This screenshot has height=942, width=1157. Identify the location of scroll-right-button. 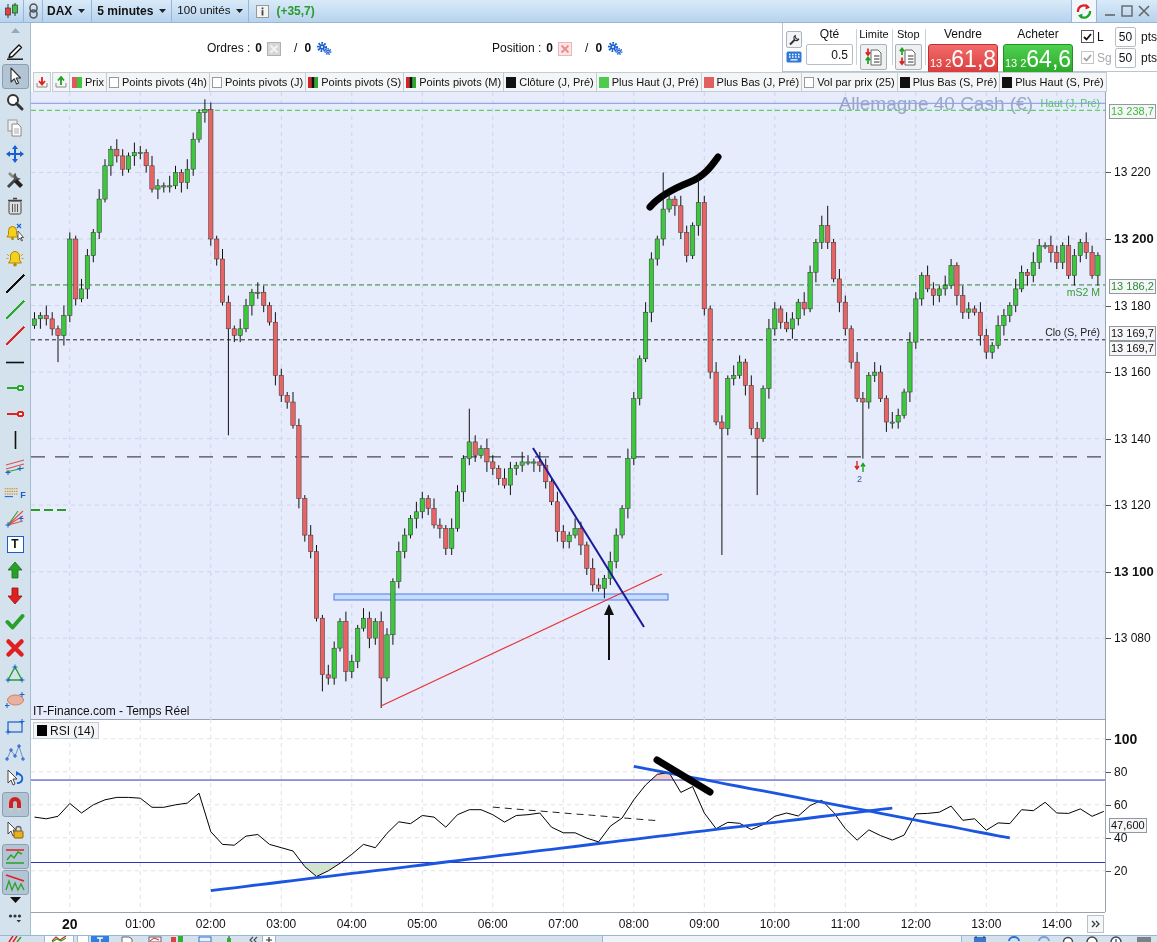
(1095, 924).